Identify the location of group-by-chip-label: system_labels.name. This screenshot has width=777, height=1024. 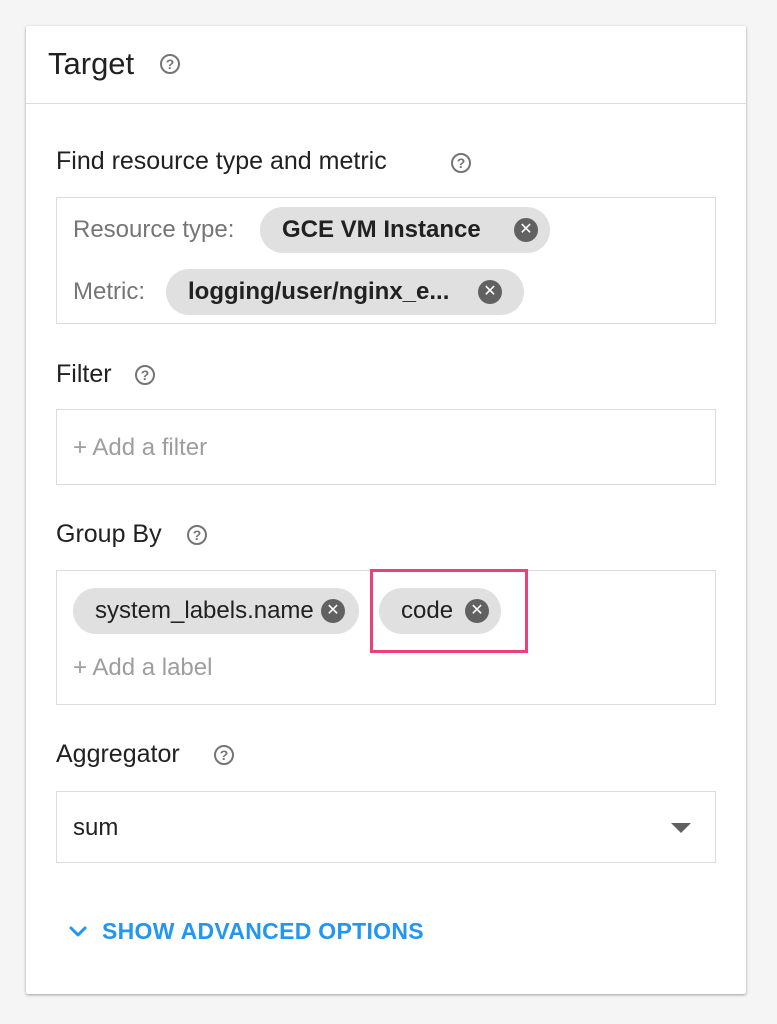
(204, 610).